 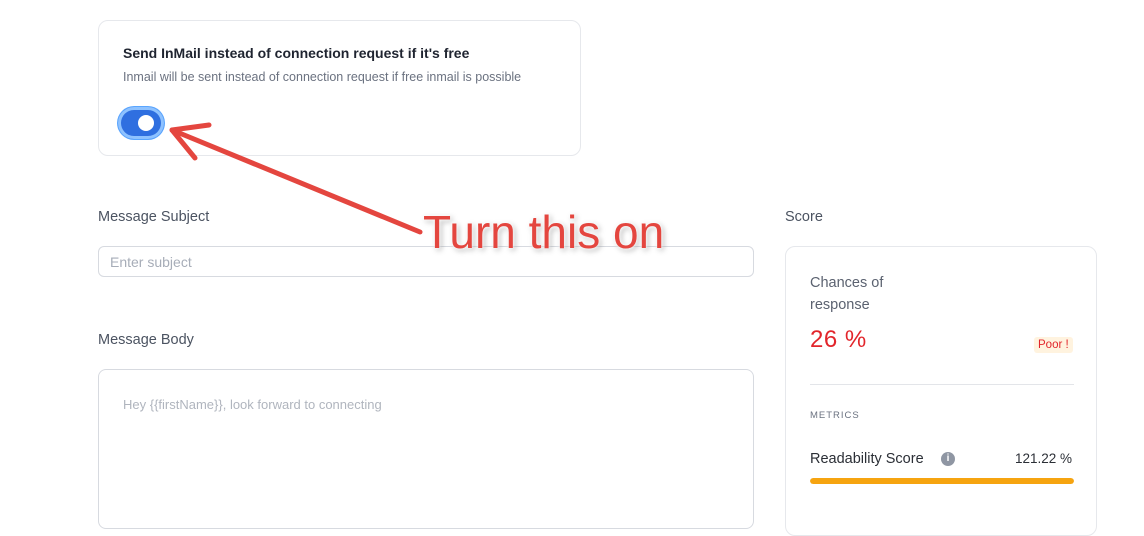 What do you see at coordinates (867, 459) in the screenshot?
I see `readability-score-label: Readability Score` at bounding box center [867, 459].